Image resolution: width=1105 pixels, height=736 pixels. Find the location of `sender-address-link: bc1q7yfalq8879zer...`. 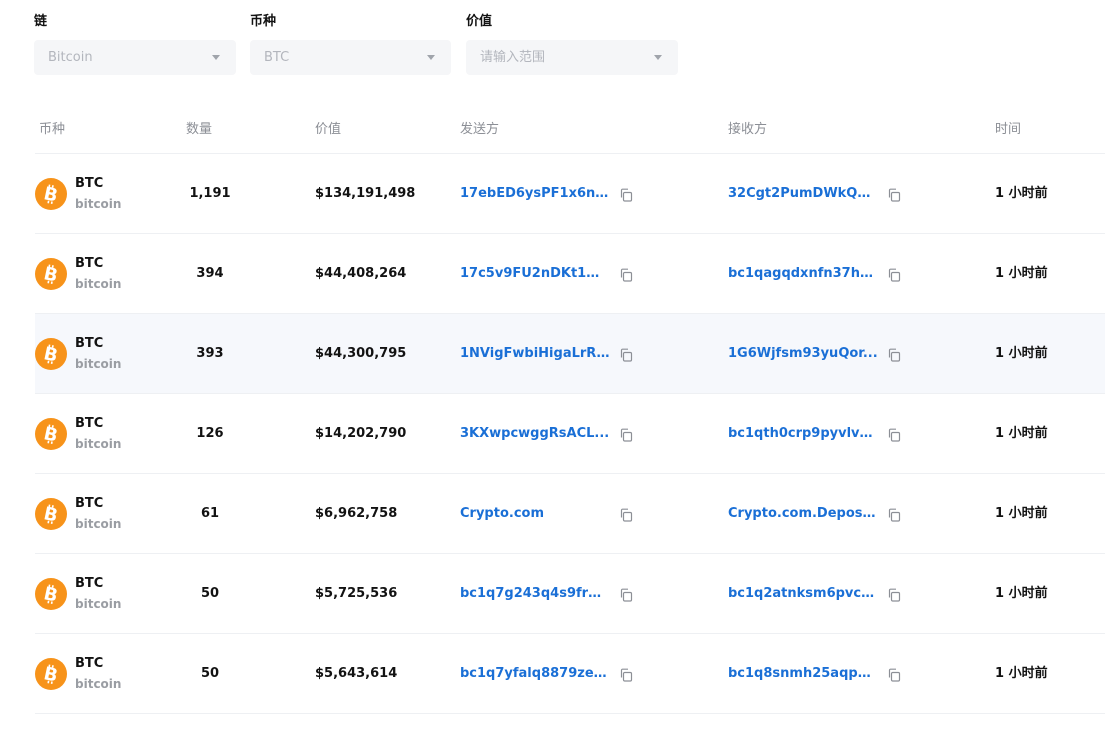

sender-address-link: bc1q7yfalq8879zer... is located at coordinates (535, 673).